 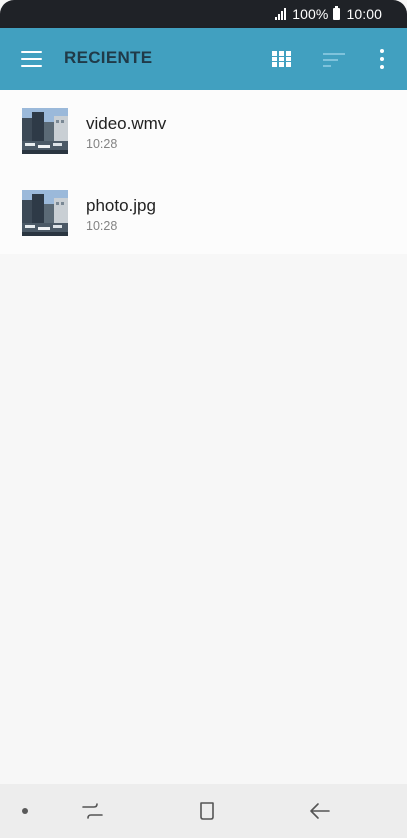 I want to click on navigation-bar, so click(x=203, y=811).